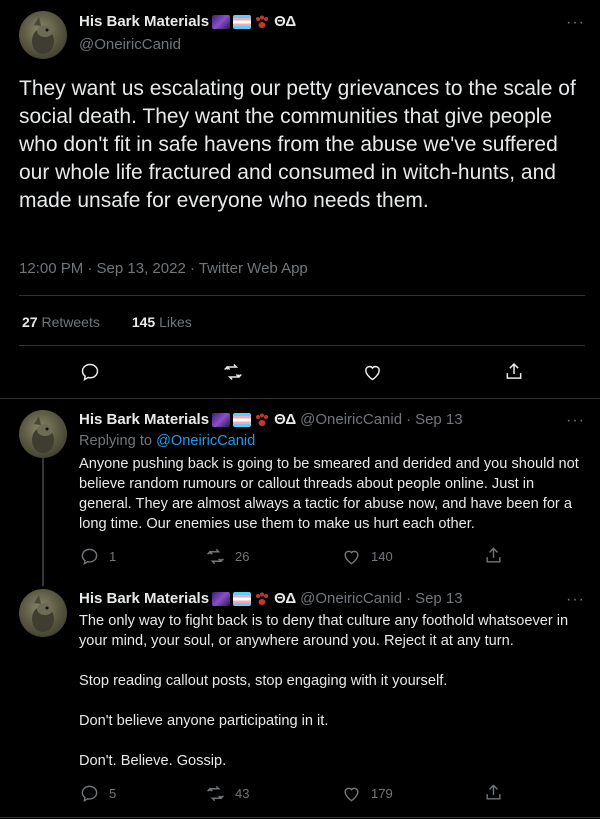 This screenshot has height=819, width=600. What do you see at coordinates (367, 556) in the screenshot?
I see `like-button: 140` at bounding box center [367, 556].